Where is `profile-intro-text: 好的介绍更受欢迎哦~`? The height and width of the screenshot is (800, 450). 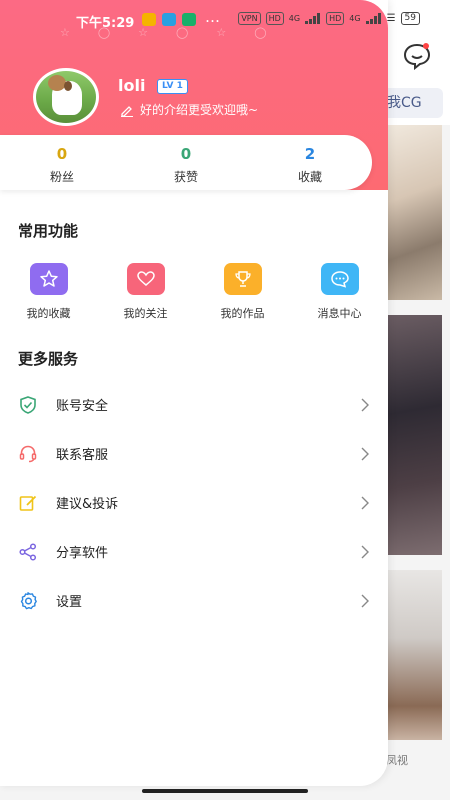
profile-intro-text: 好的介绍更受欢迎哦~ is located at coordinates (199, 110).